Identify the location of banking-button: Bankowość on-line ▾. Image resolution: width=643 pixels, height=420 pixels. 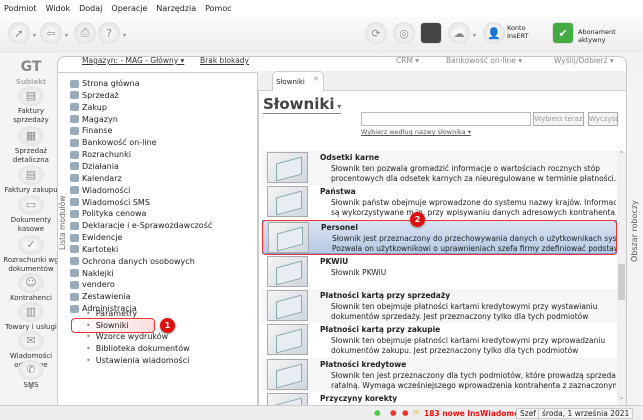
(484, 60).